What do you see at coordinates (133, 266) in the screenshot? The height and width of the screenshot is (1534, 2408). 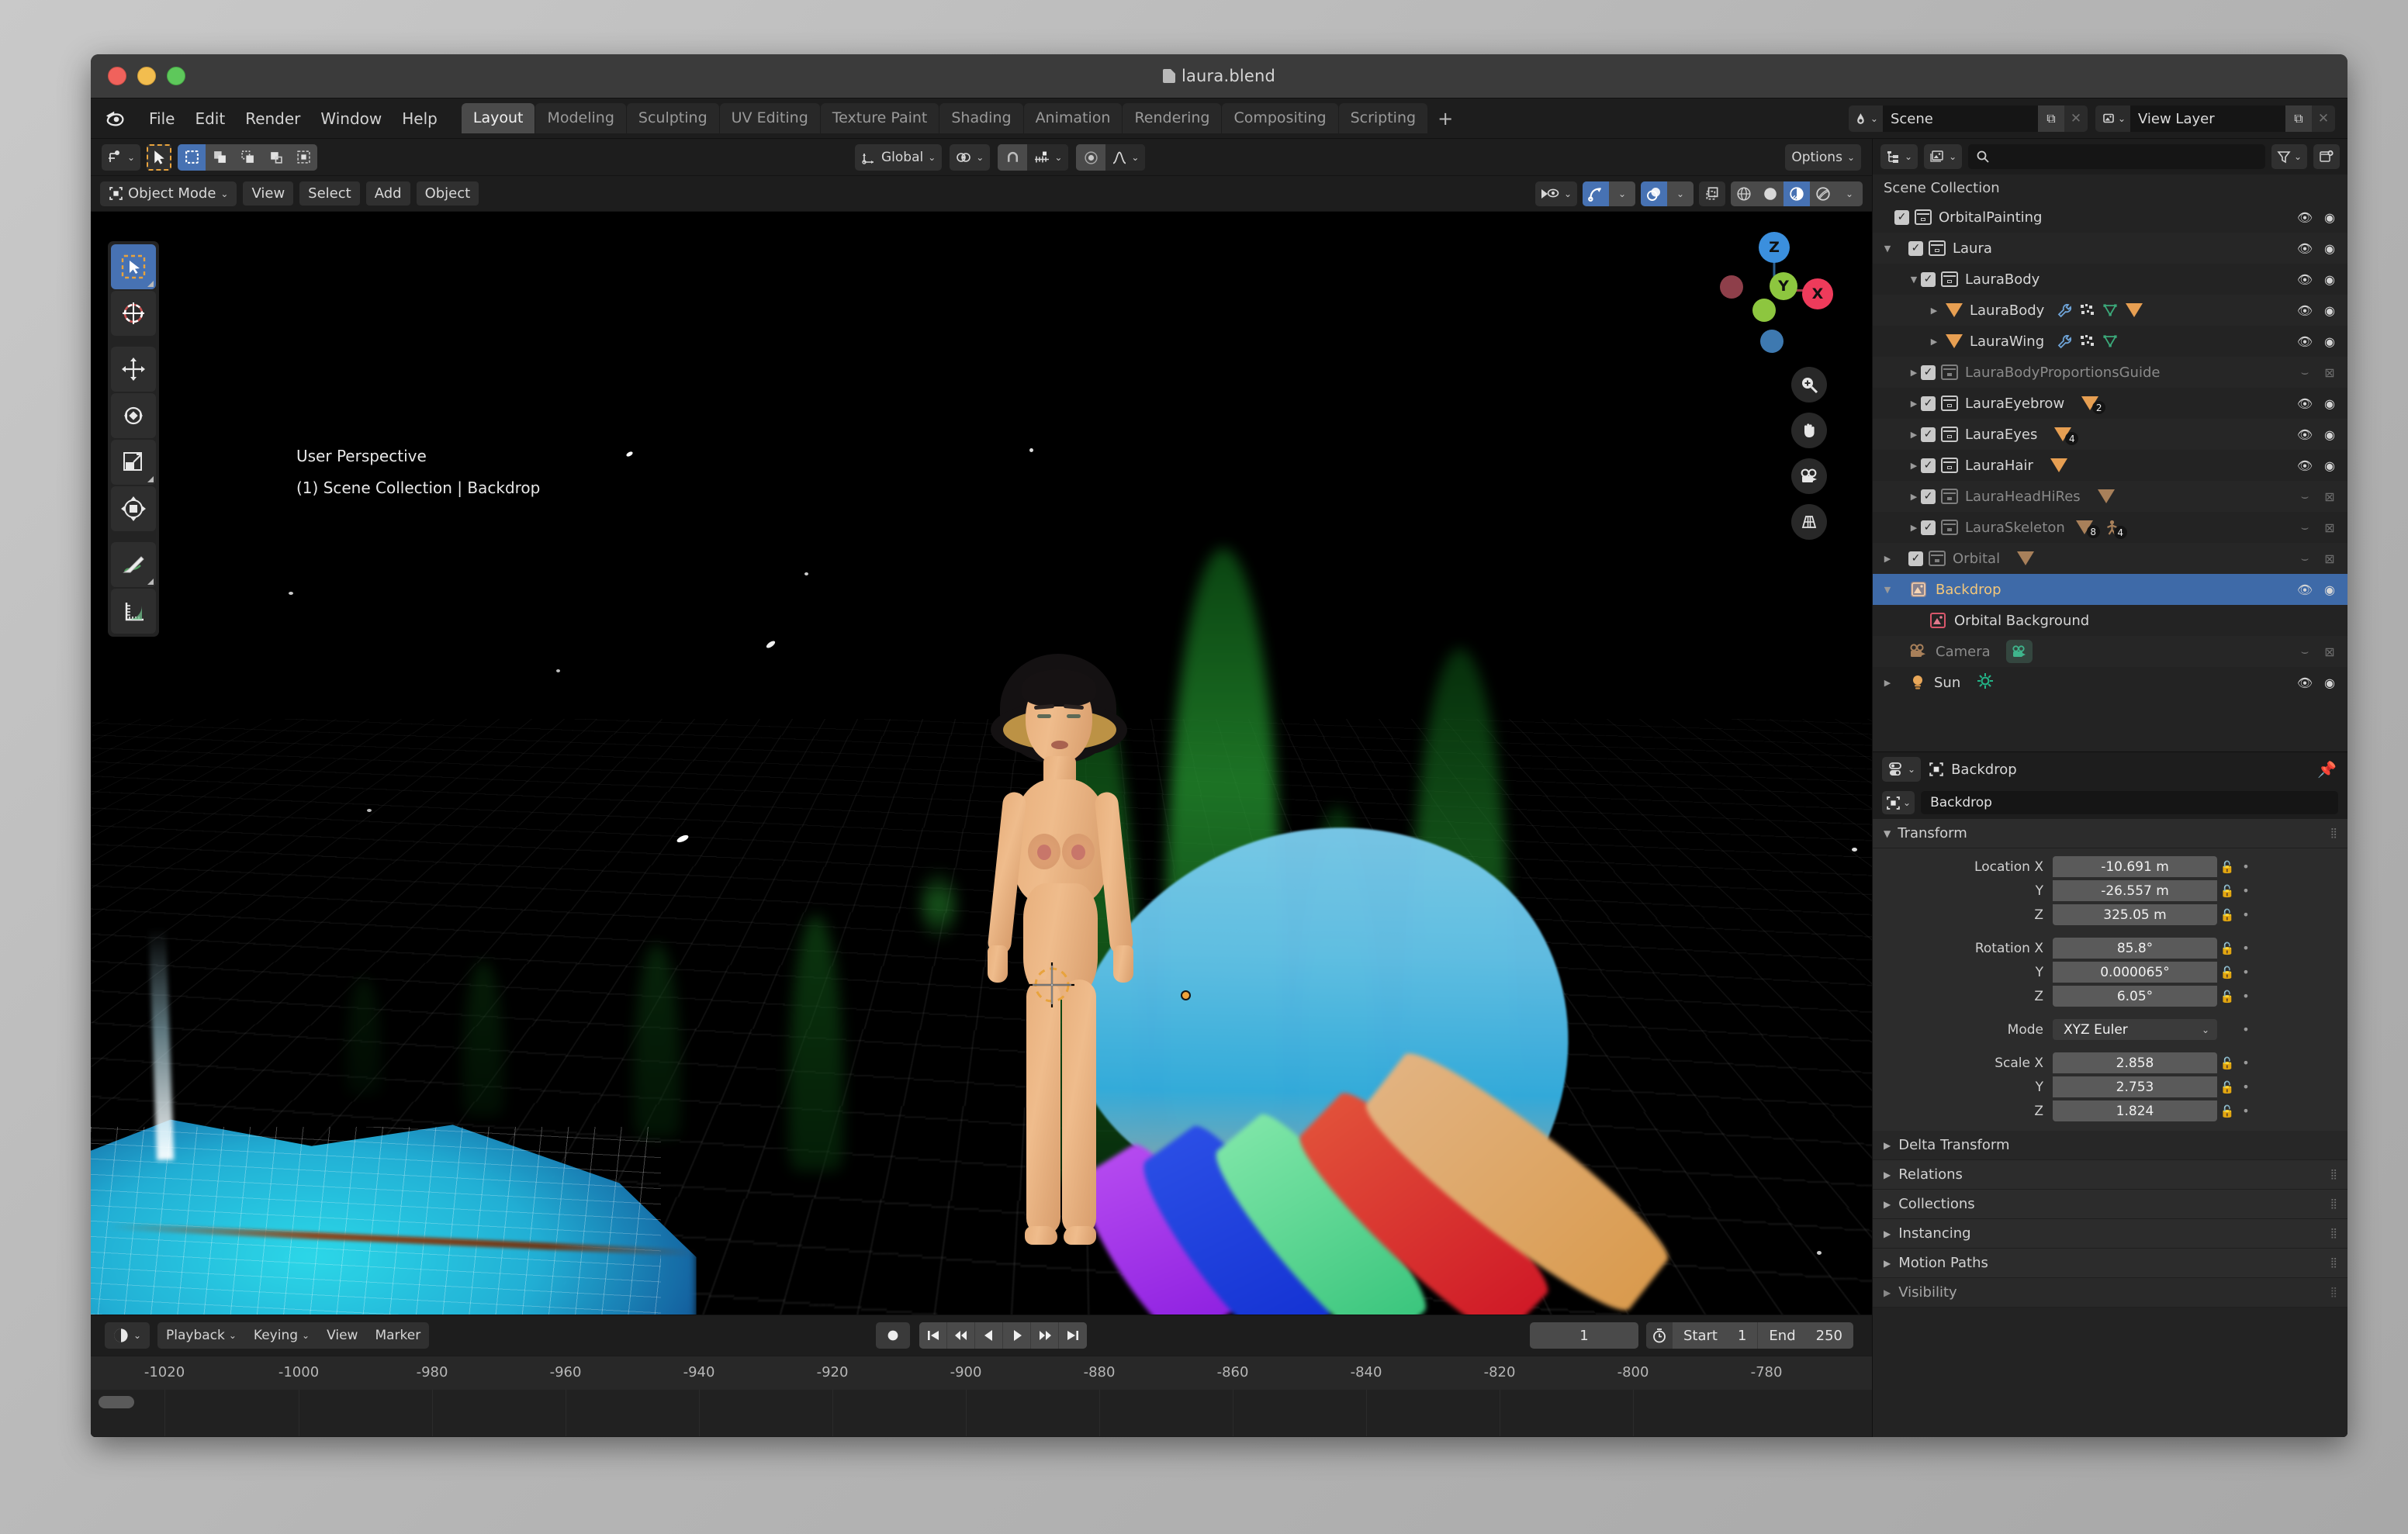 I see `tweak-select-tool` at bounding box center [133, 266].